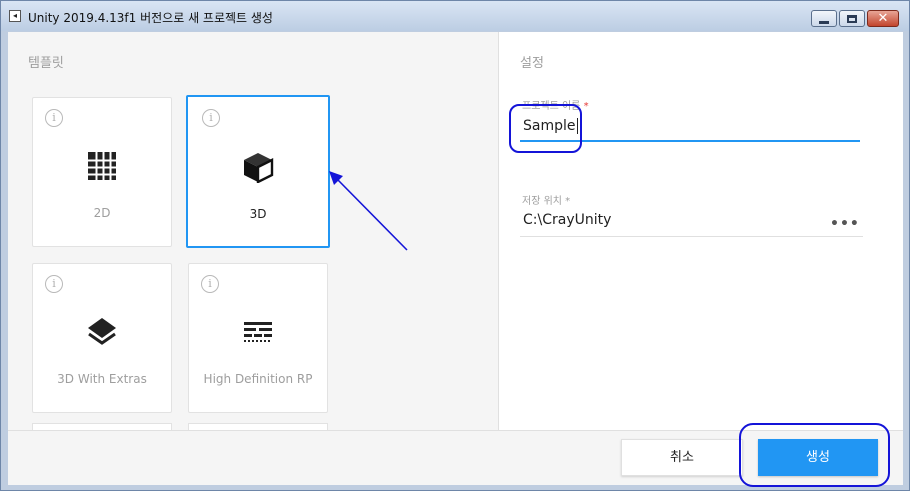  I want to click on annotation-arrow, so click(368, 211).